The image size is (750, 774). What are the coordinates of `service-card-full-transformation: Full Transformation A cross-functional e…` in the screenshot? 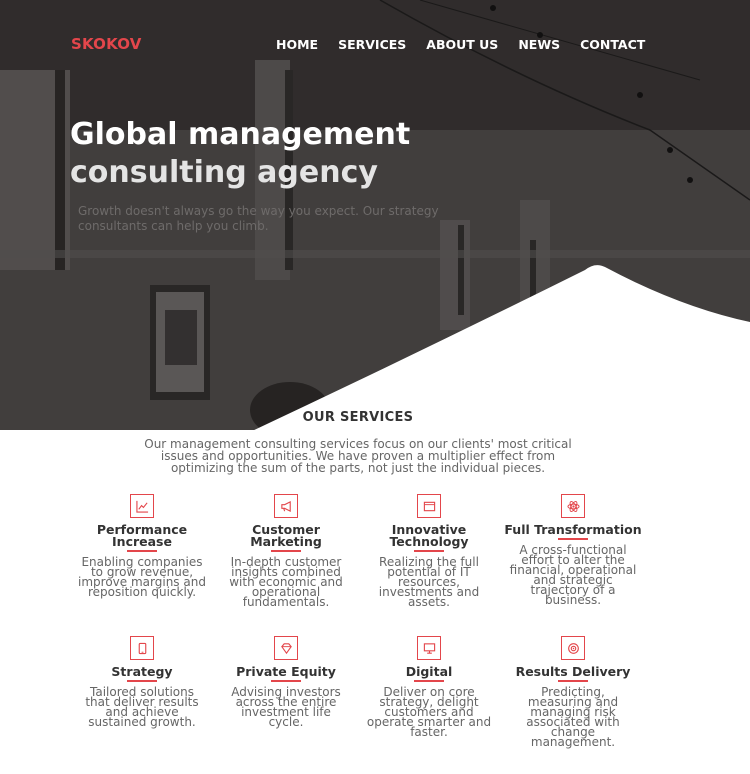 It's located at (573, 550).